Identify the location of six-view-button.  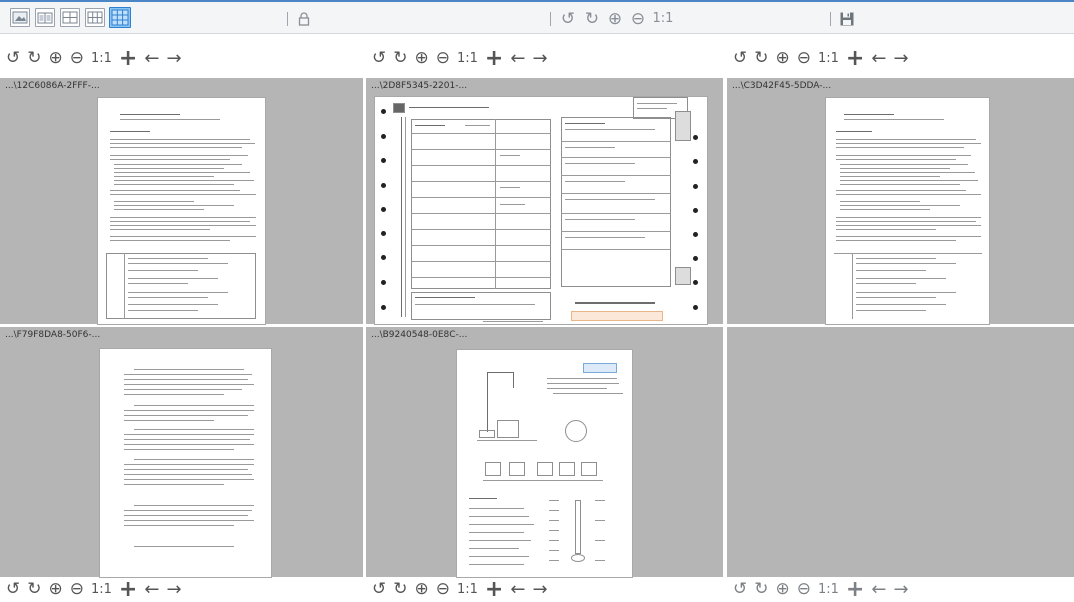
(95, 17).